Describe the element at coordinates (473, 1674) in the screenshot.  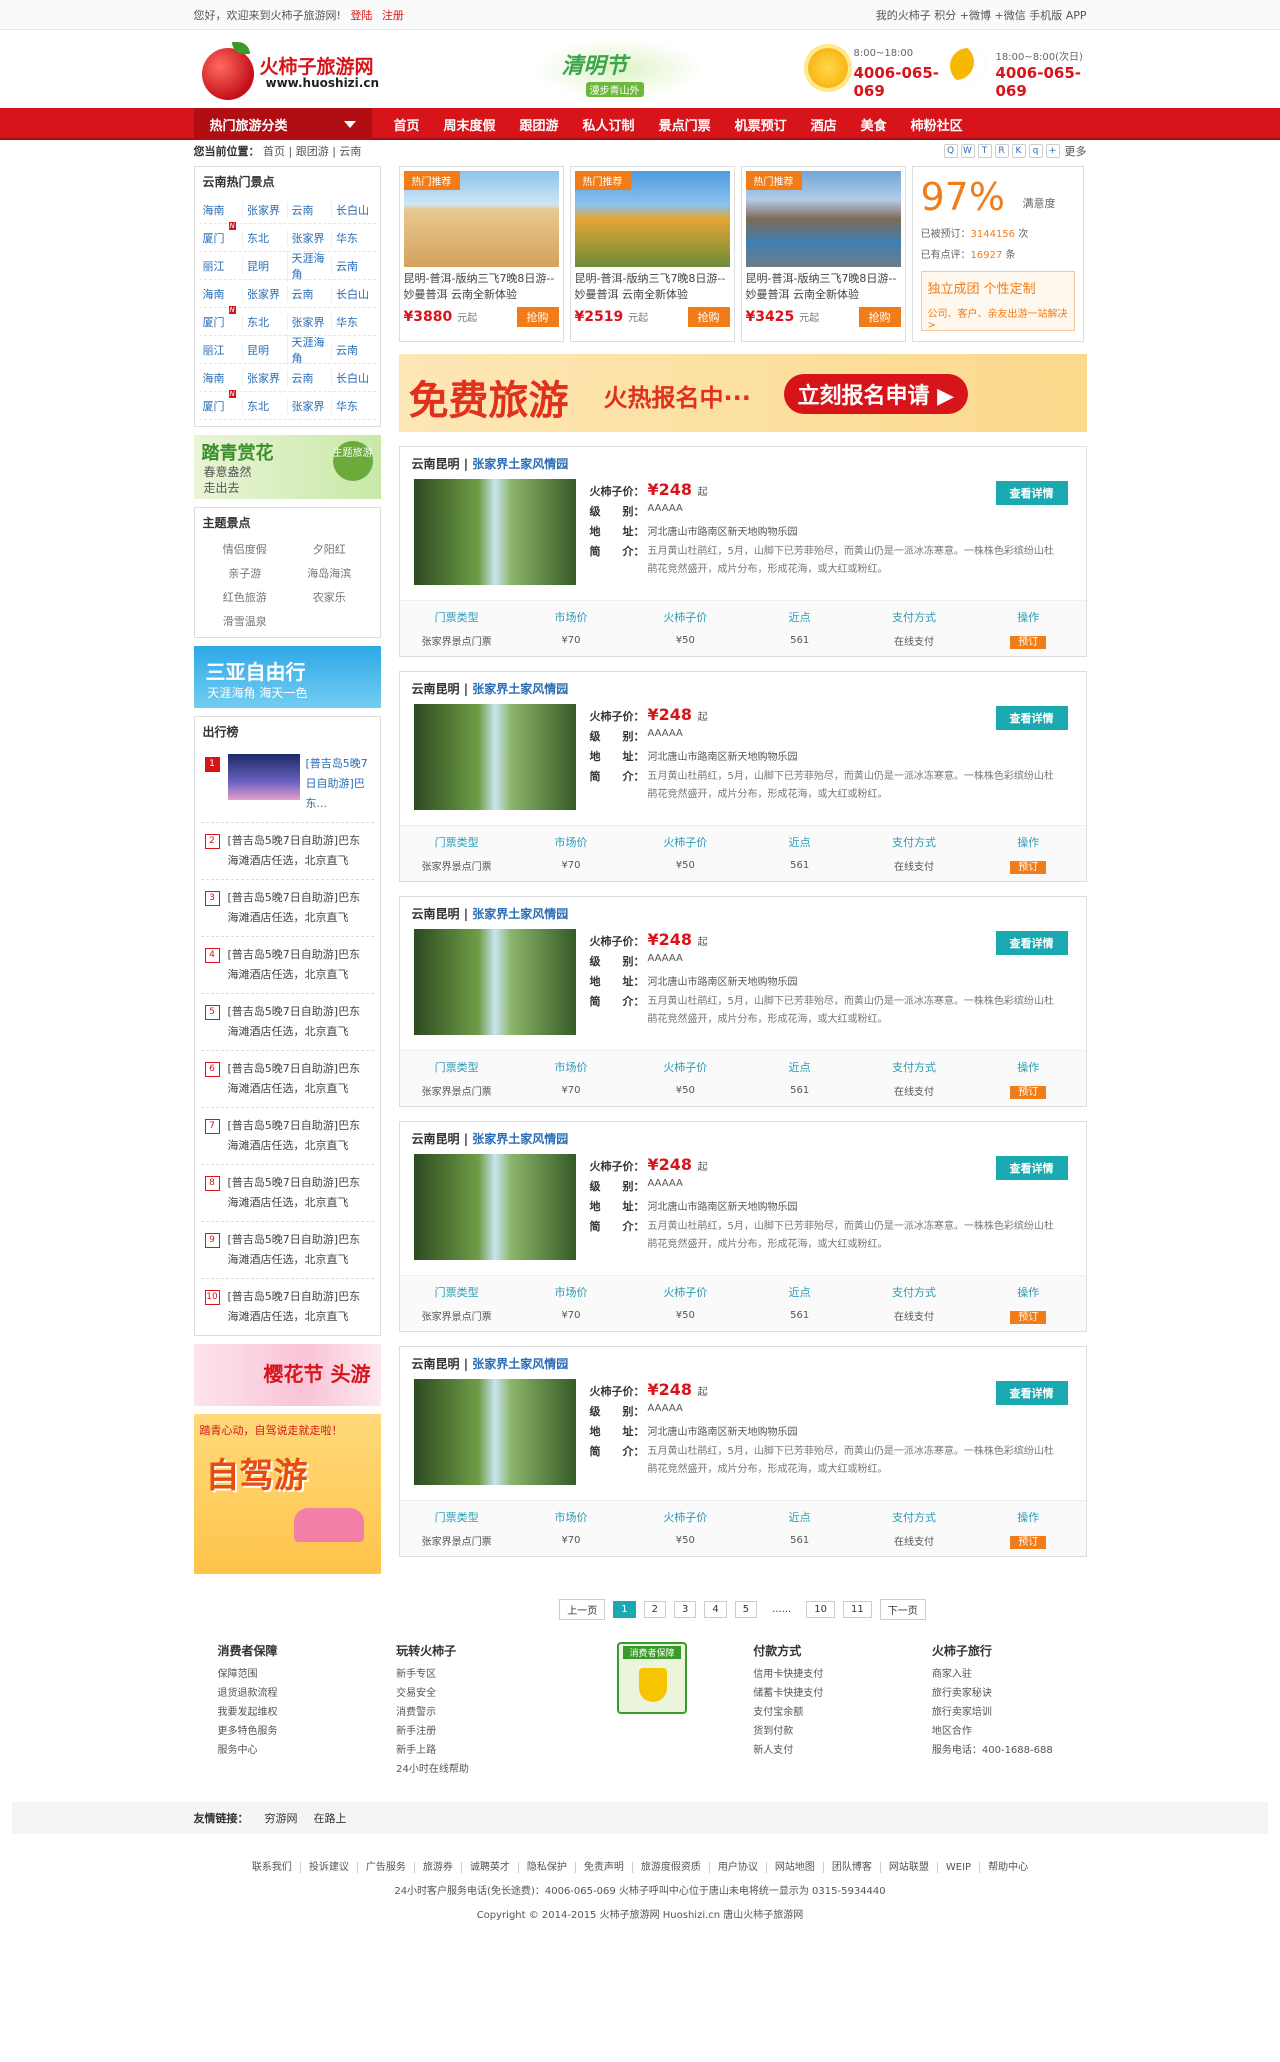
I see `footer-link: 新手专区` at that location.